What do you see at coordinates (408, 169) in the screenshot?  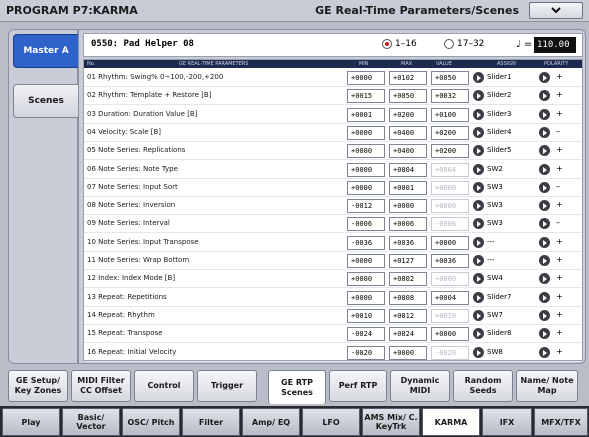 I see `max-field: +0004` at bounding box center [408, 169].